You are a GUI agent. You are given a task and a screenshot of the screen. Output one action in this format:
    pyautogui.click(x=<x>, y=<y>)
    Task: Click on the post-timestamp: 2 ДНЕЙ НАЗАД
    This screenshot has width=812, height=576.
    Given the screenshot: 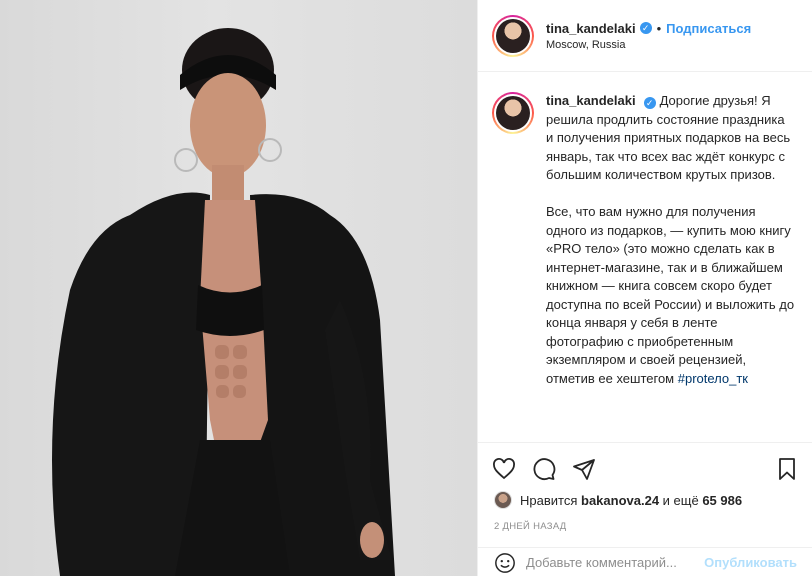 What is the action you would take?
    pyautogui.click(x=530, y=526)
    